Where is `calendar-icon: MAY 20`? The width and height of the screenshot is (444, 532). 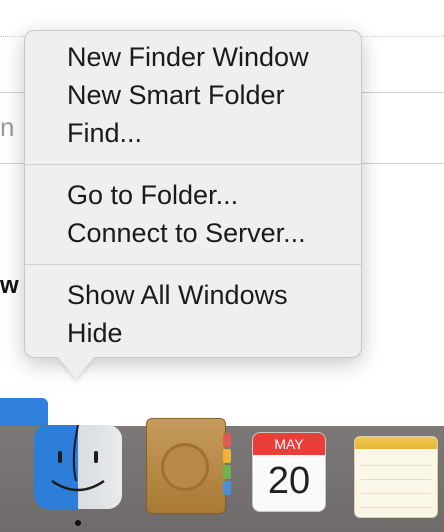 calendar-icon: MAY 20 is located at coordinates (289, 472).